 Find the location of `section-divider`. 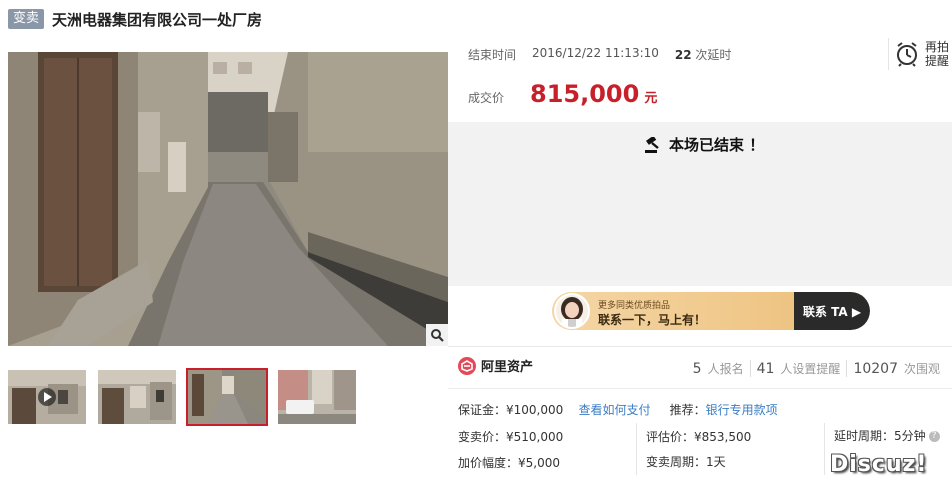

section-divider is located at coordinates (700, 346).